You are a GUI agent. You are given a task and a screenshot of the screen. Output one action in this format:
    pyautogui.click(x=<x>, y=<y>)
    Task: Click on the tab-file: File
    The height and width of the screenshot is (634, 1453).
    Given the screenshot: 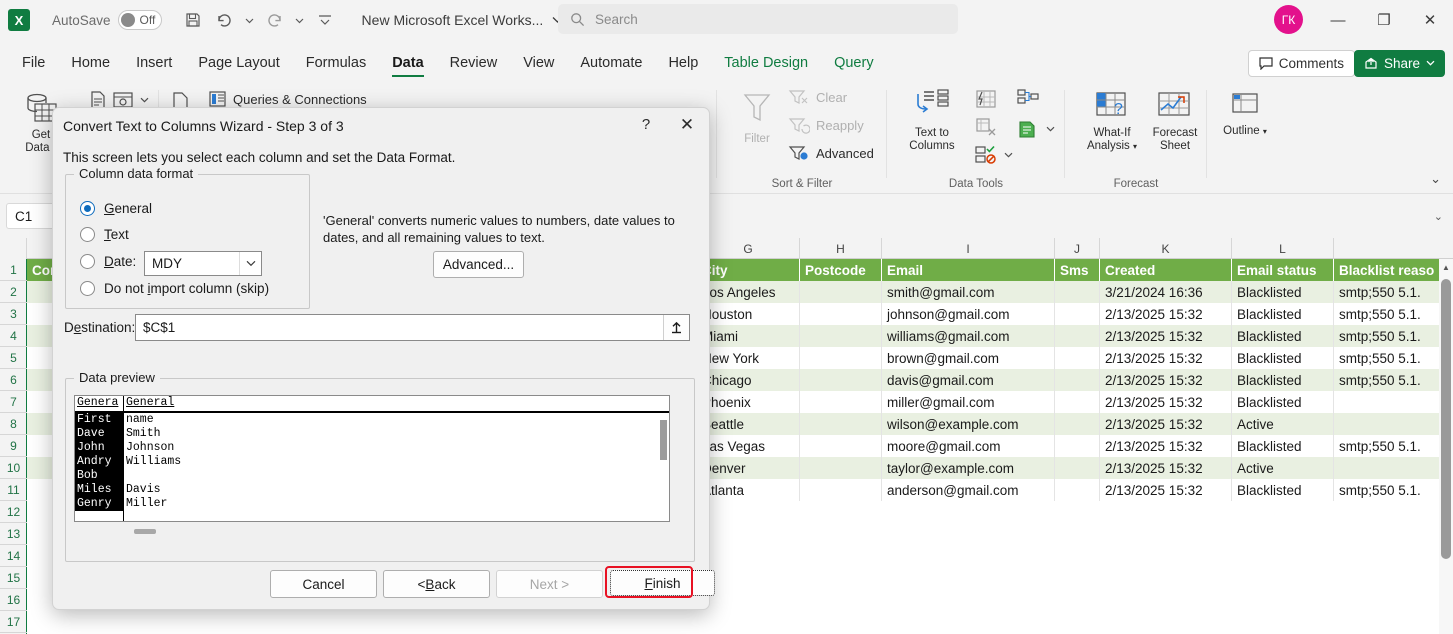 What is the action you would take?
    pyautogui.click(x=33, y=63)
    